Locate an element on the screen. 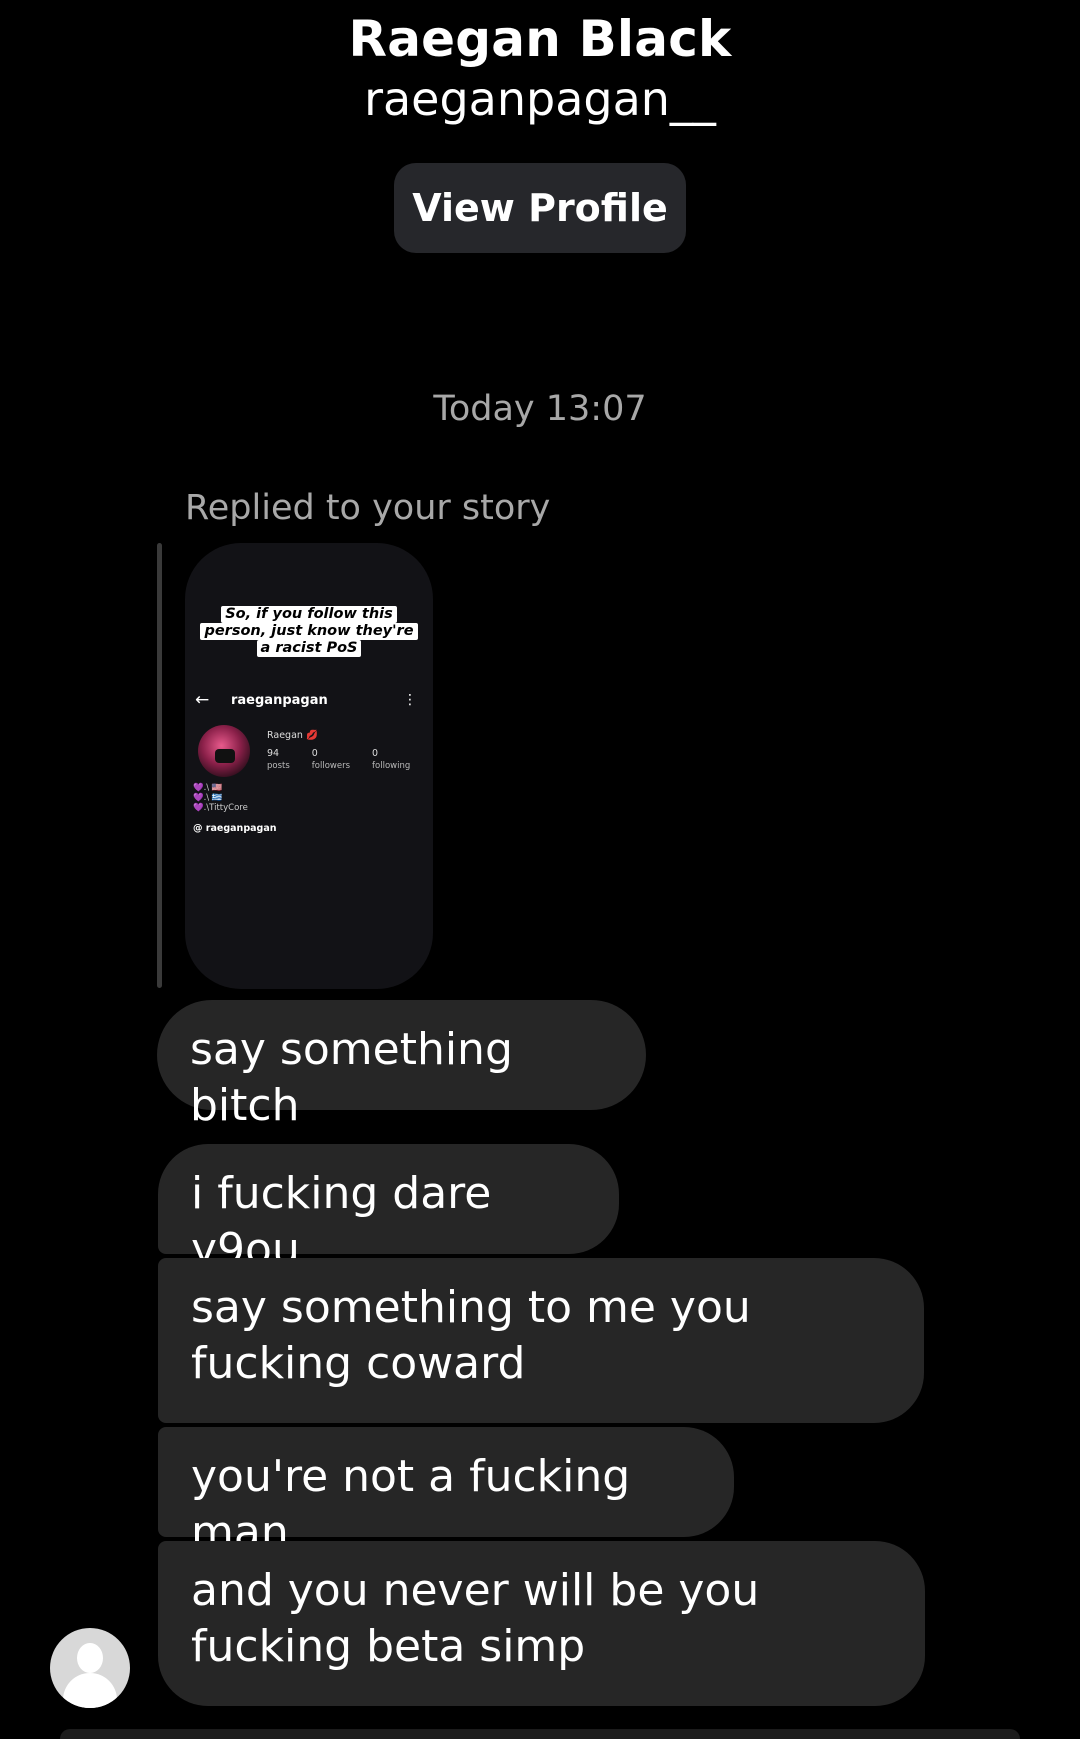 The height and width of the screenshot is (1739, 1080). story-profile-topbar: ← raeganpagan ⋮ is located at coordinates (308, 701).